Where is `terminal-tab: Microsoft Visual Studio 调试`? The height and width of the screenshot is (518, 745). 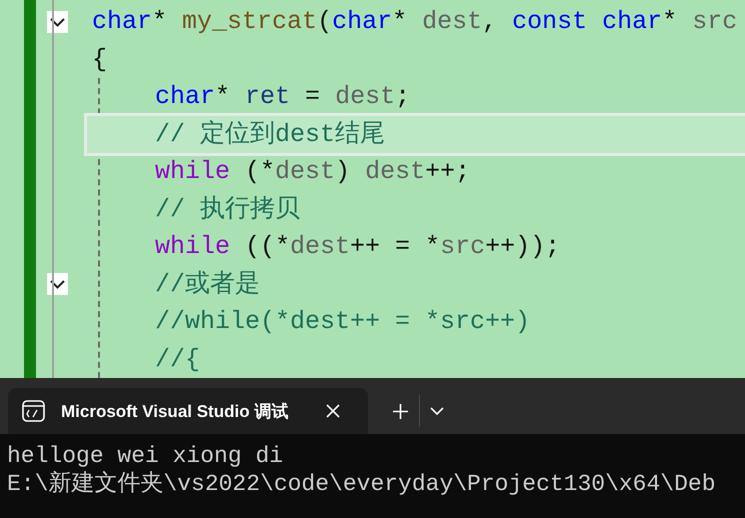 terminal-tab: Microsoft Visual Studio 调试 is located at coordinates (188, 411).